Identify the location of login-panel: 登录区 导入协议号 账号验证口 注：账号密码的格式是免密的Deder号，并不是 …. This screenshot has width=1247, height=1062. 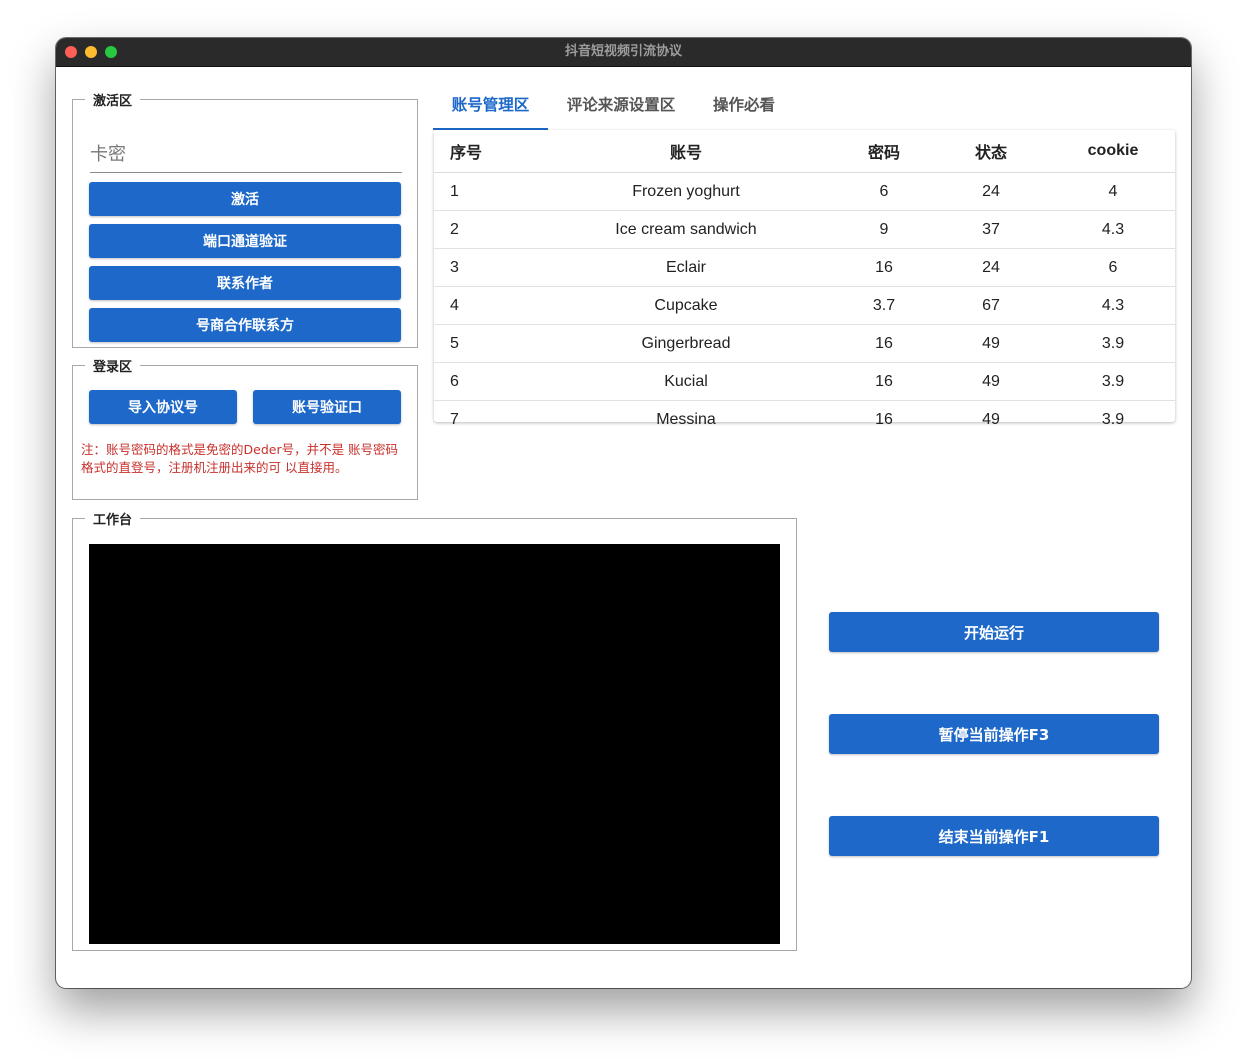
(245, 428).